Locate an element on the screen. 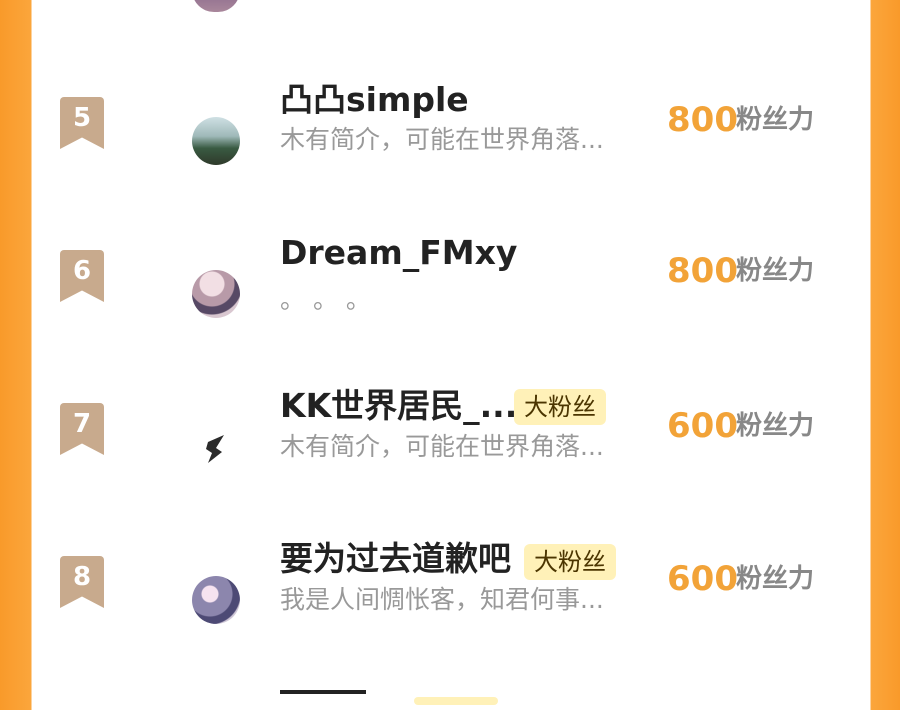 The width and height of the screenshot is (900, 710). rank-badge-icon: 5 is located at coordinates (82, 123).